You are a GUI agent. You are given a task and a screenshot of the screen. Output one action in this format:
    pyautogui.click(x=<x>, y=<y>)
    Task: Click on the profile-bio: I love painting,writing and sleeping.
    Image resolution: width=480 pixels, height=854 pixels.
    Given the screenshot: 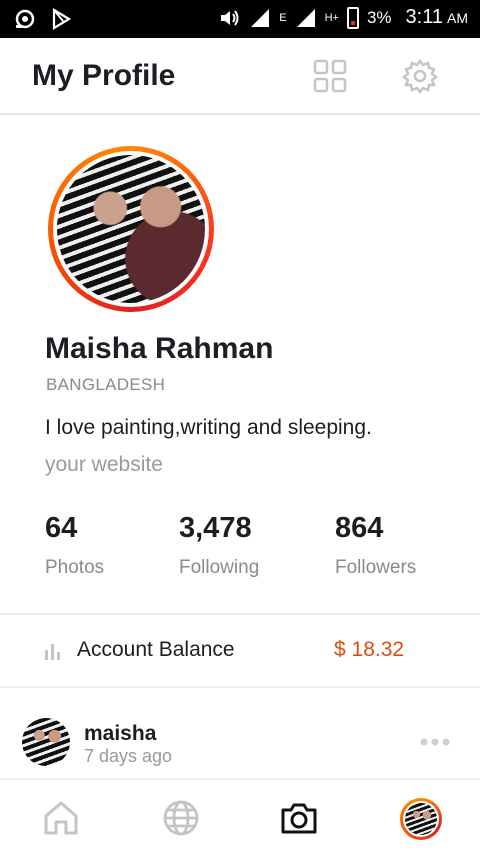 What is the action you would take?
    pyautogui.click(x=208, y=427)
    